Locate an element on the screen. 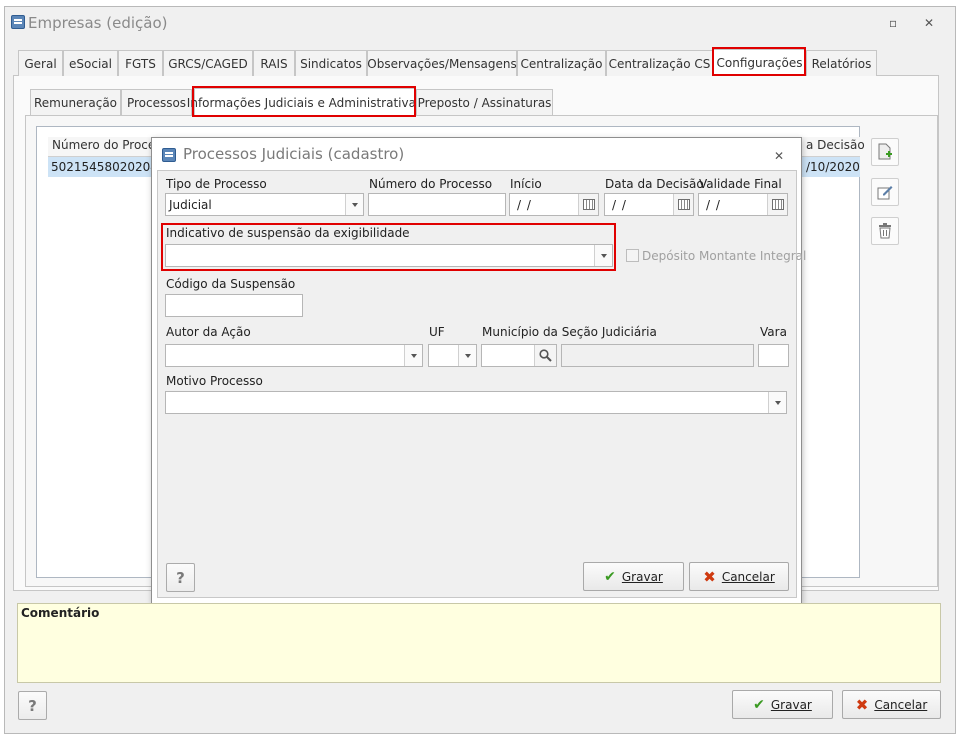  data-decisao-date-input: / / is located at coordinates (649, 204).